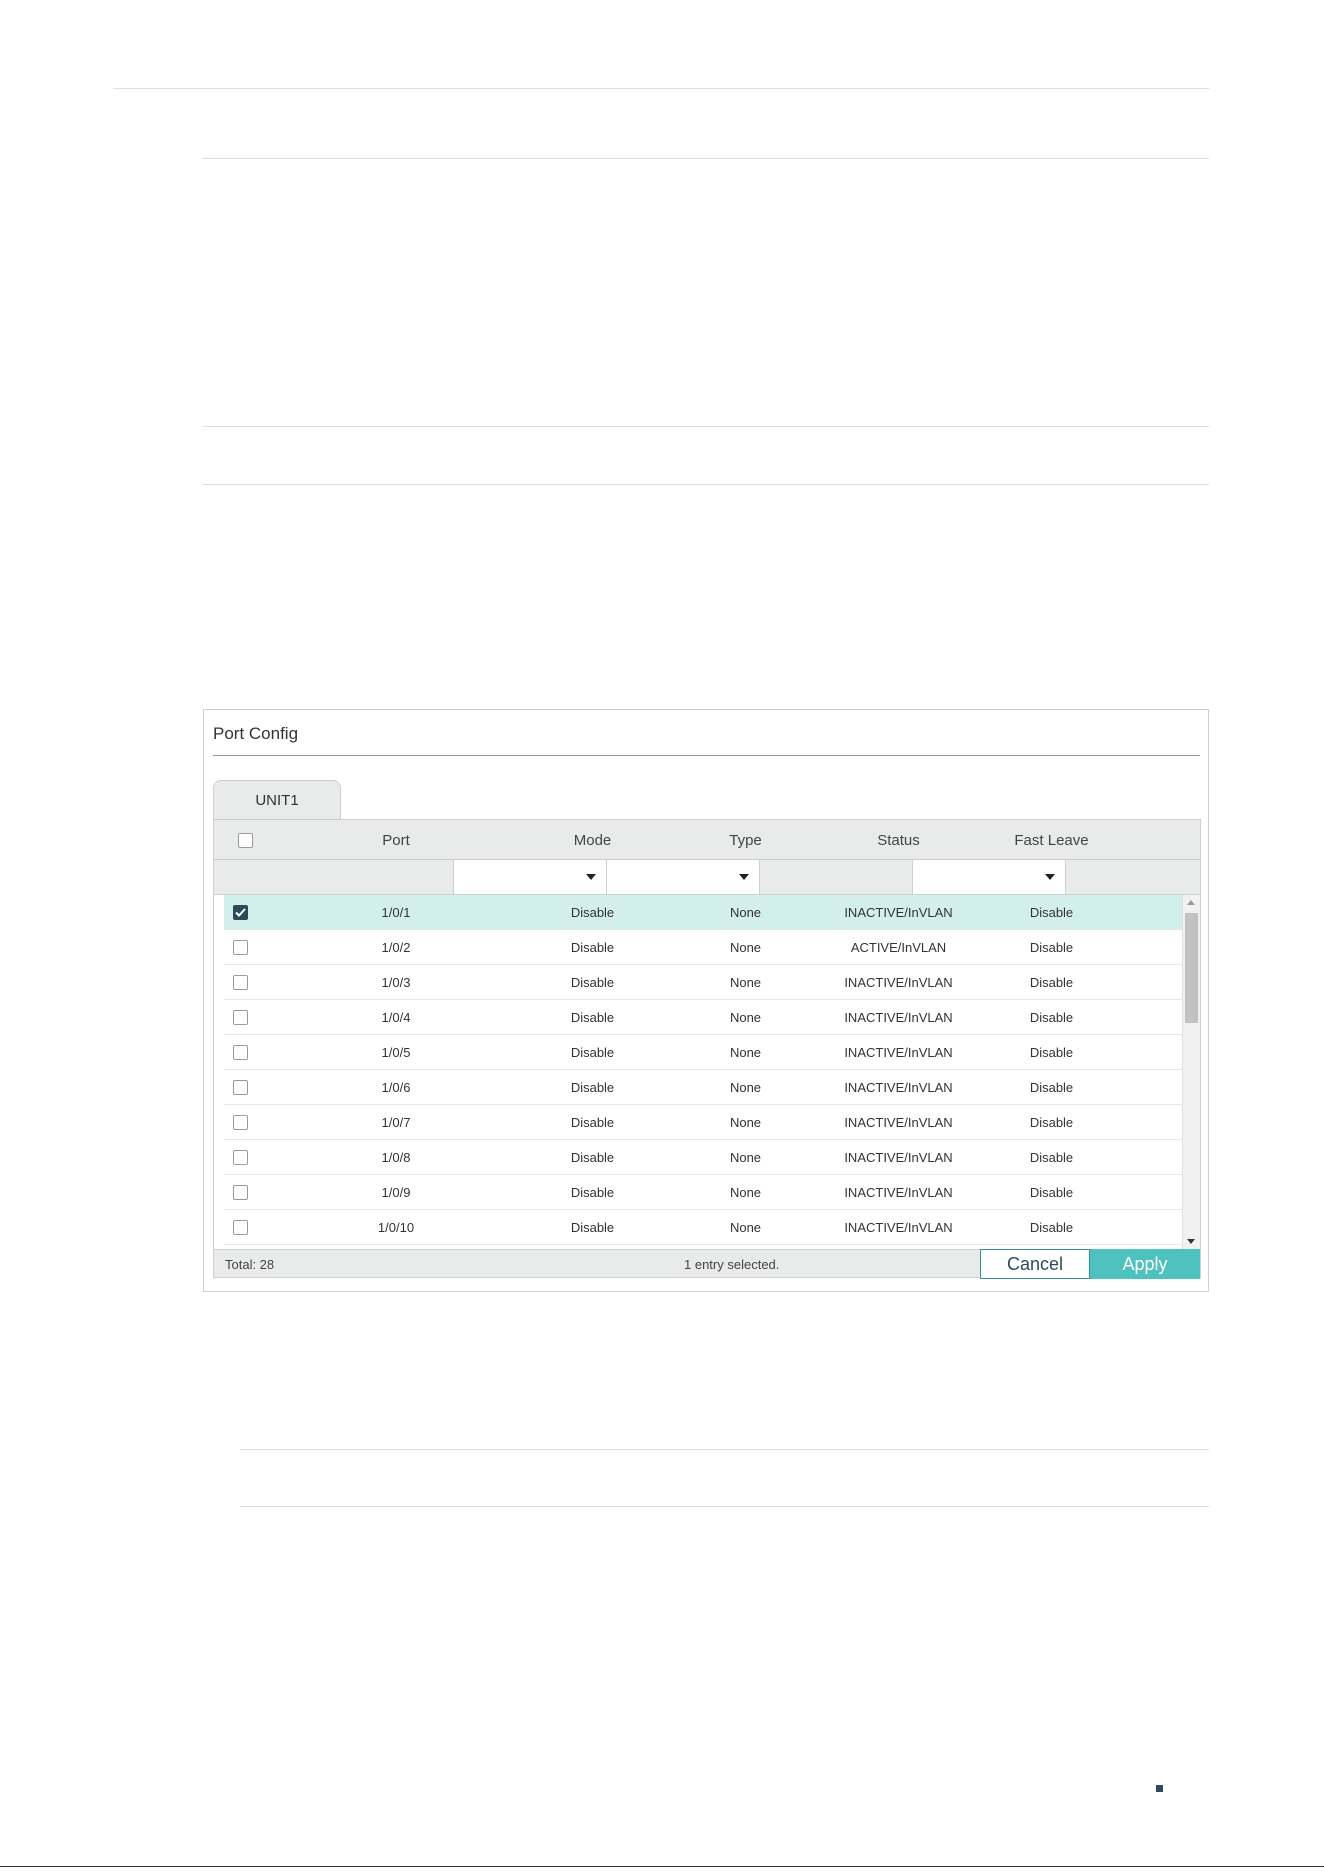  What do you see at coordinates (396, 1017) in the screenshot?
I see `cell-port: 1/0/4` at bounding box center [396, 1017].